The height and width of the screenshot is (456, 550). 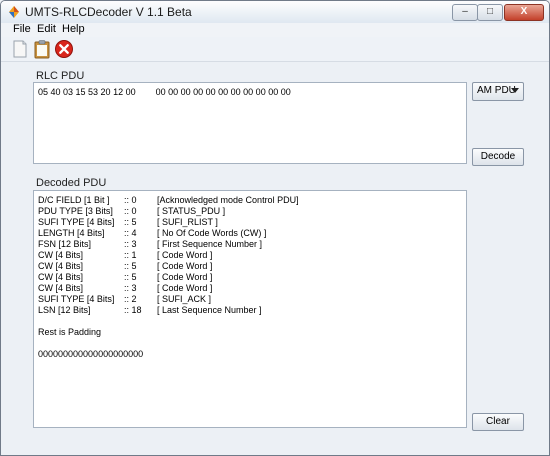 What do you see at coordinates (275, 30) in the screenshot?
I see `menu-bar: File Edit Help` at bounding box center [275, 30].